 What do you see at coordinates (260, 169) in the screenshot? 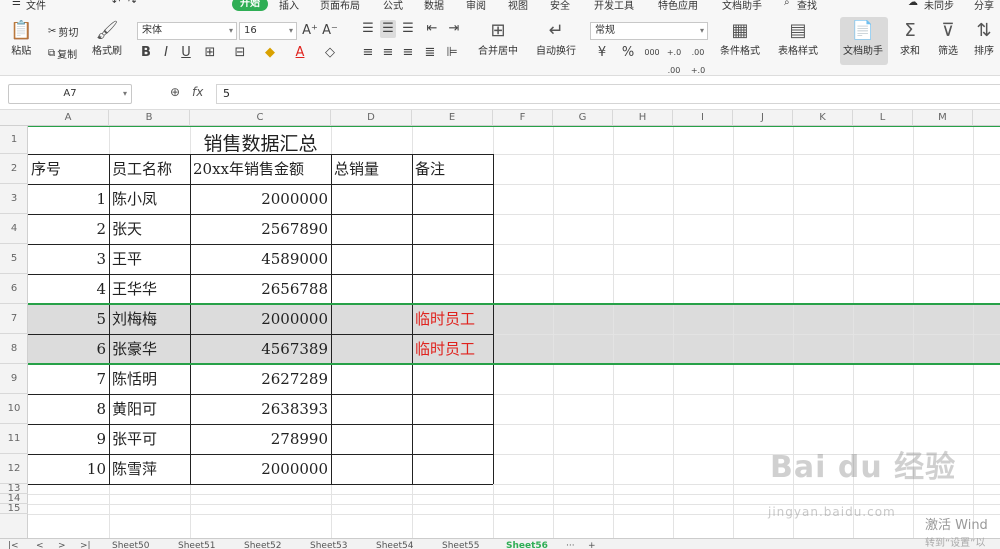
I see `header-cell: 20xx年销售金额` at bounding box center [260, 169].